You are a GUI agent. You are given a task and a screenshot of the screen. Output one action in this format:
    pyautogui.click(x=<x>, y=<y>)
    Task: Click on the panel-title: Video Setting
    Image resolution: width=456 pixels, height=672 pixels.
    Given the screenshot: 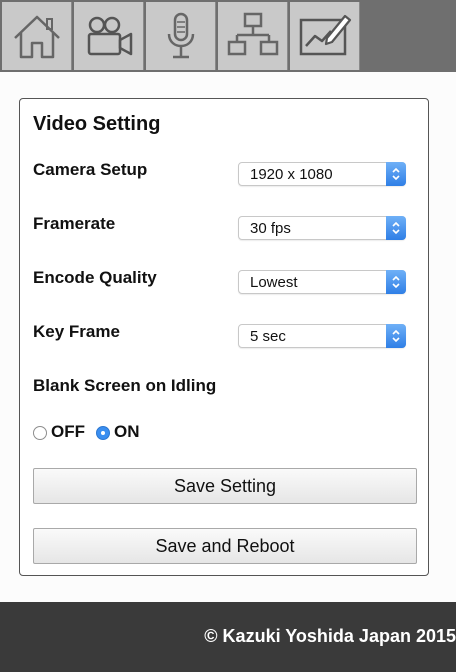 What is the action you would take?
    pyautogui.click(x=97, y=124)
    